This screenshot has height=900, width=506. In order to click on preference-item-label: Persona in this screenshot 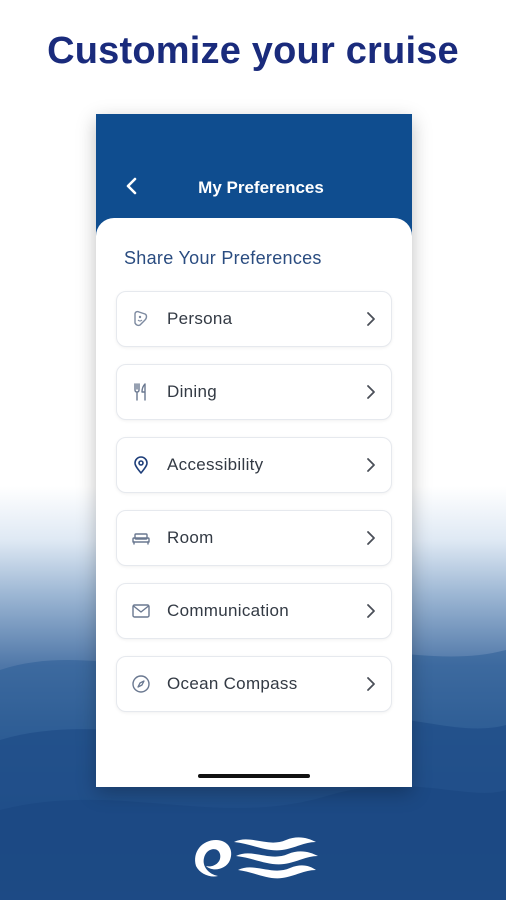, I will do `click(200, 318)`.